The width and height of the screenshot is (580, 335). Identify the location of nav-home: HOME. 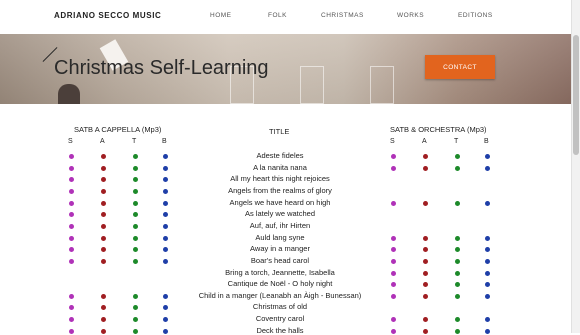
(221, 15).